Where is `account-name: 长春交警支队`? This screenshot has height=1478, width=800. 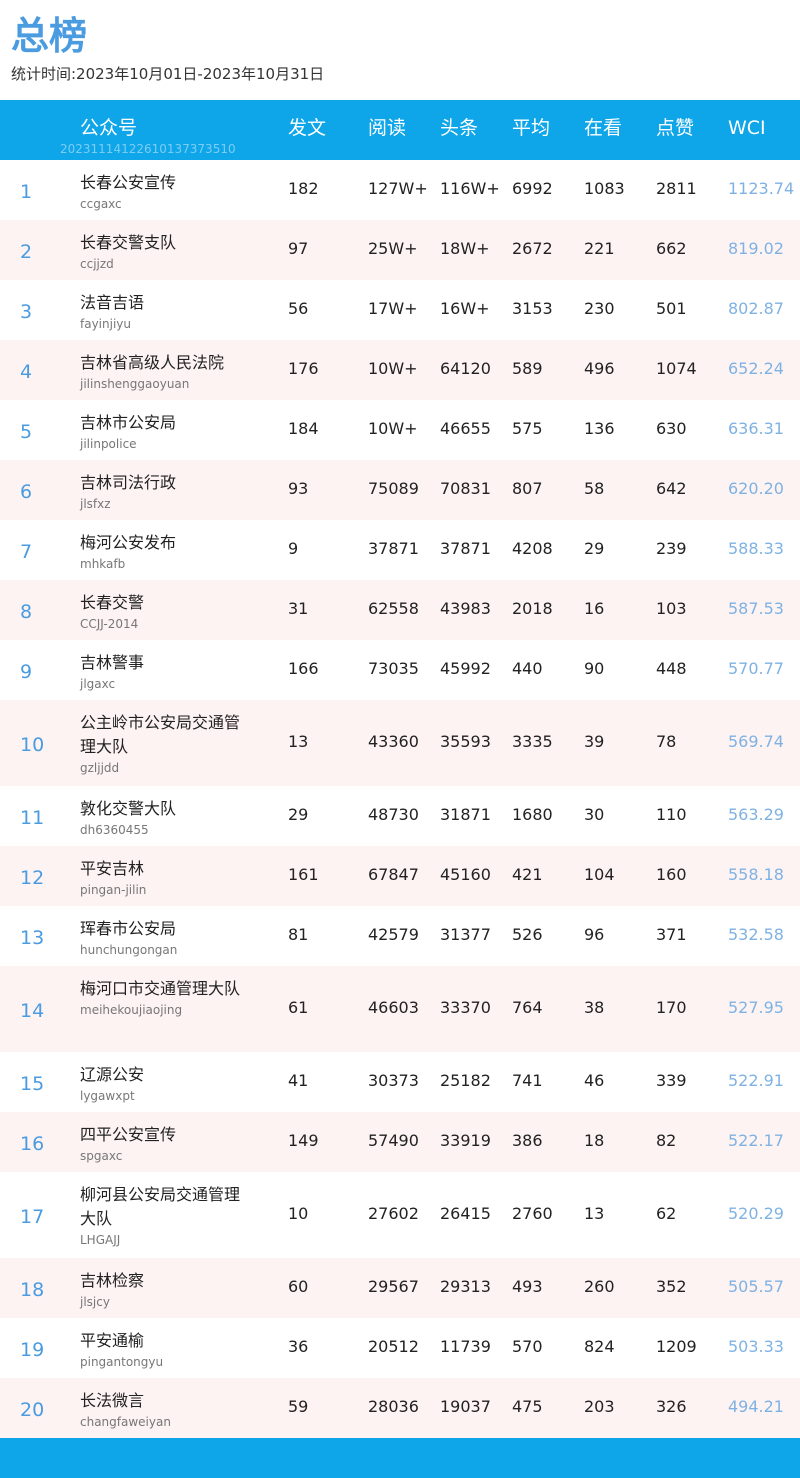 account-name: 长春交警支队 is located at coordinates (162, 243).